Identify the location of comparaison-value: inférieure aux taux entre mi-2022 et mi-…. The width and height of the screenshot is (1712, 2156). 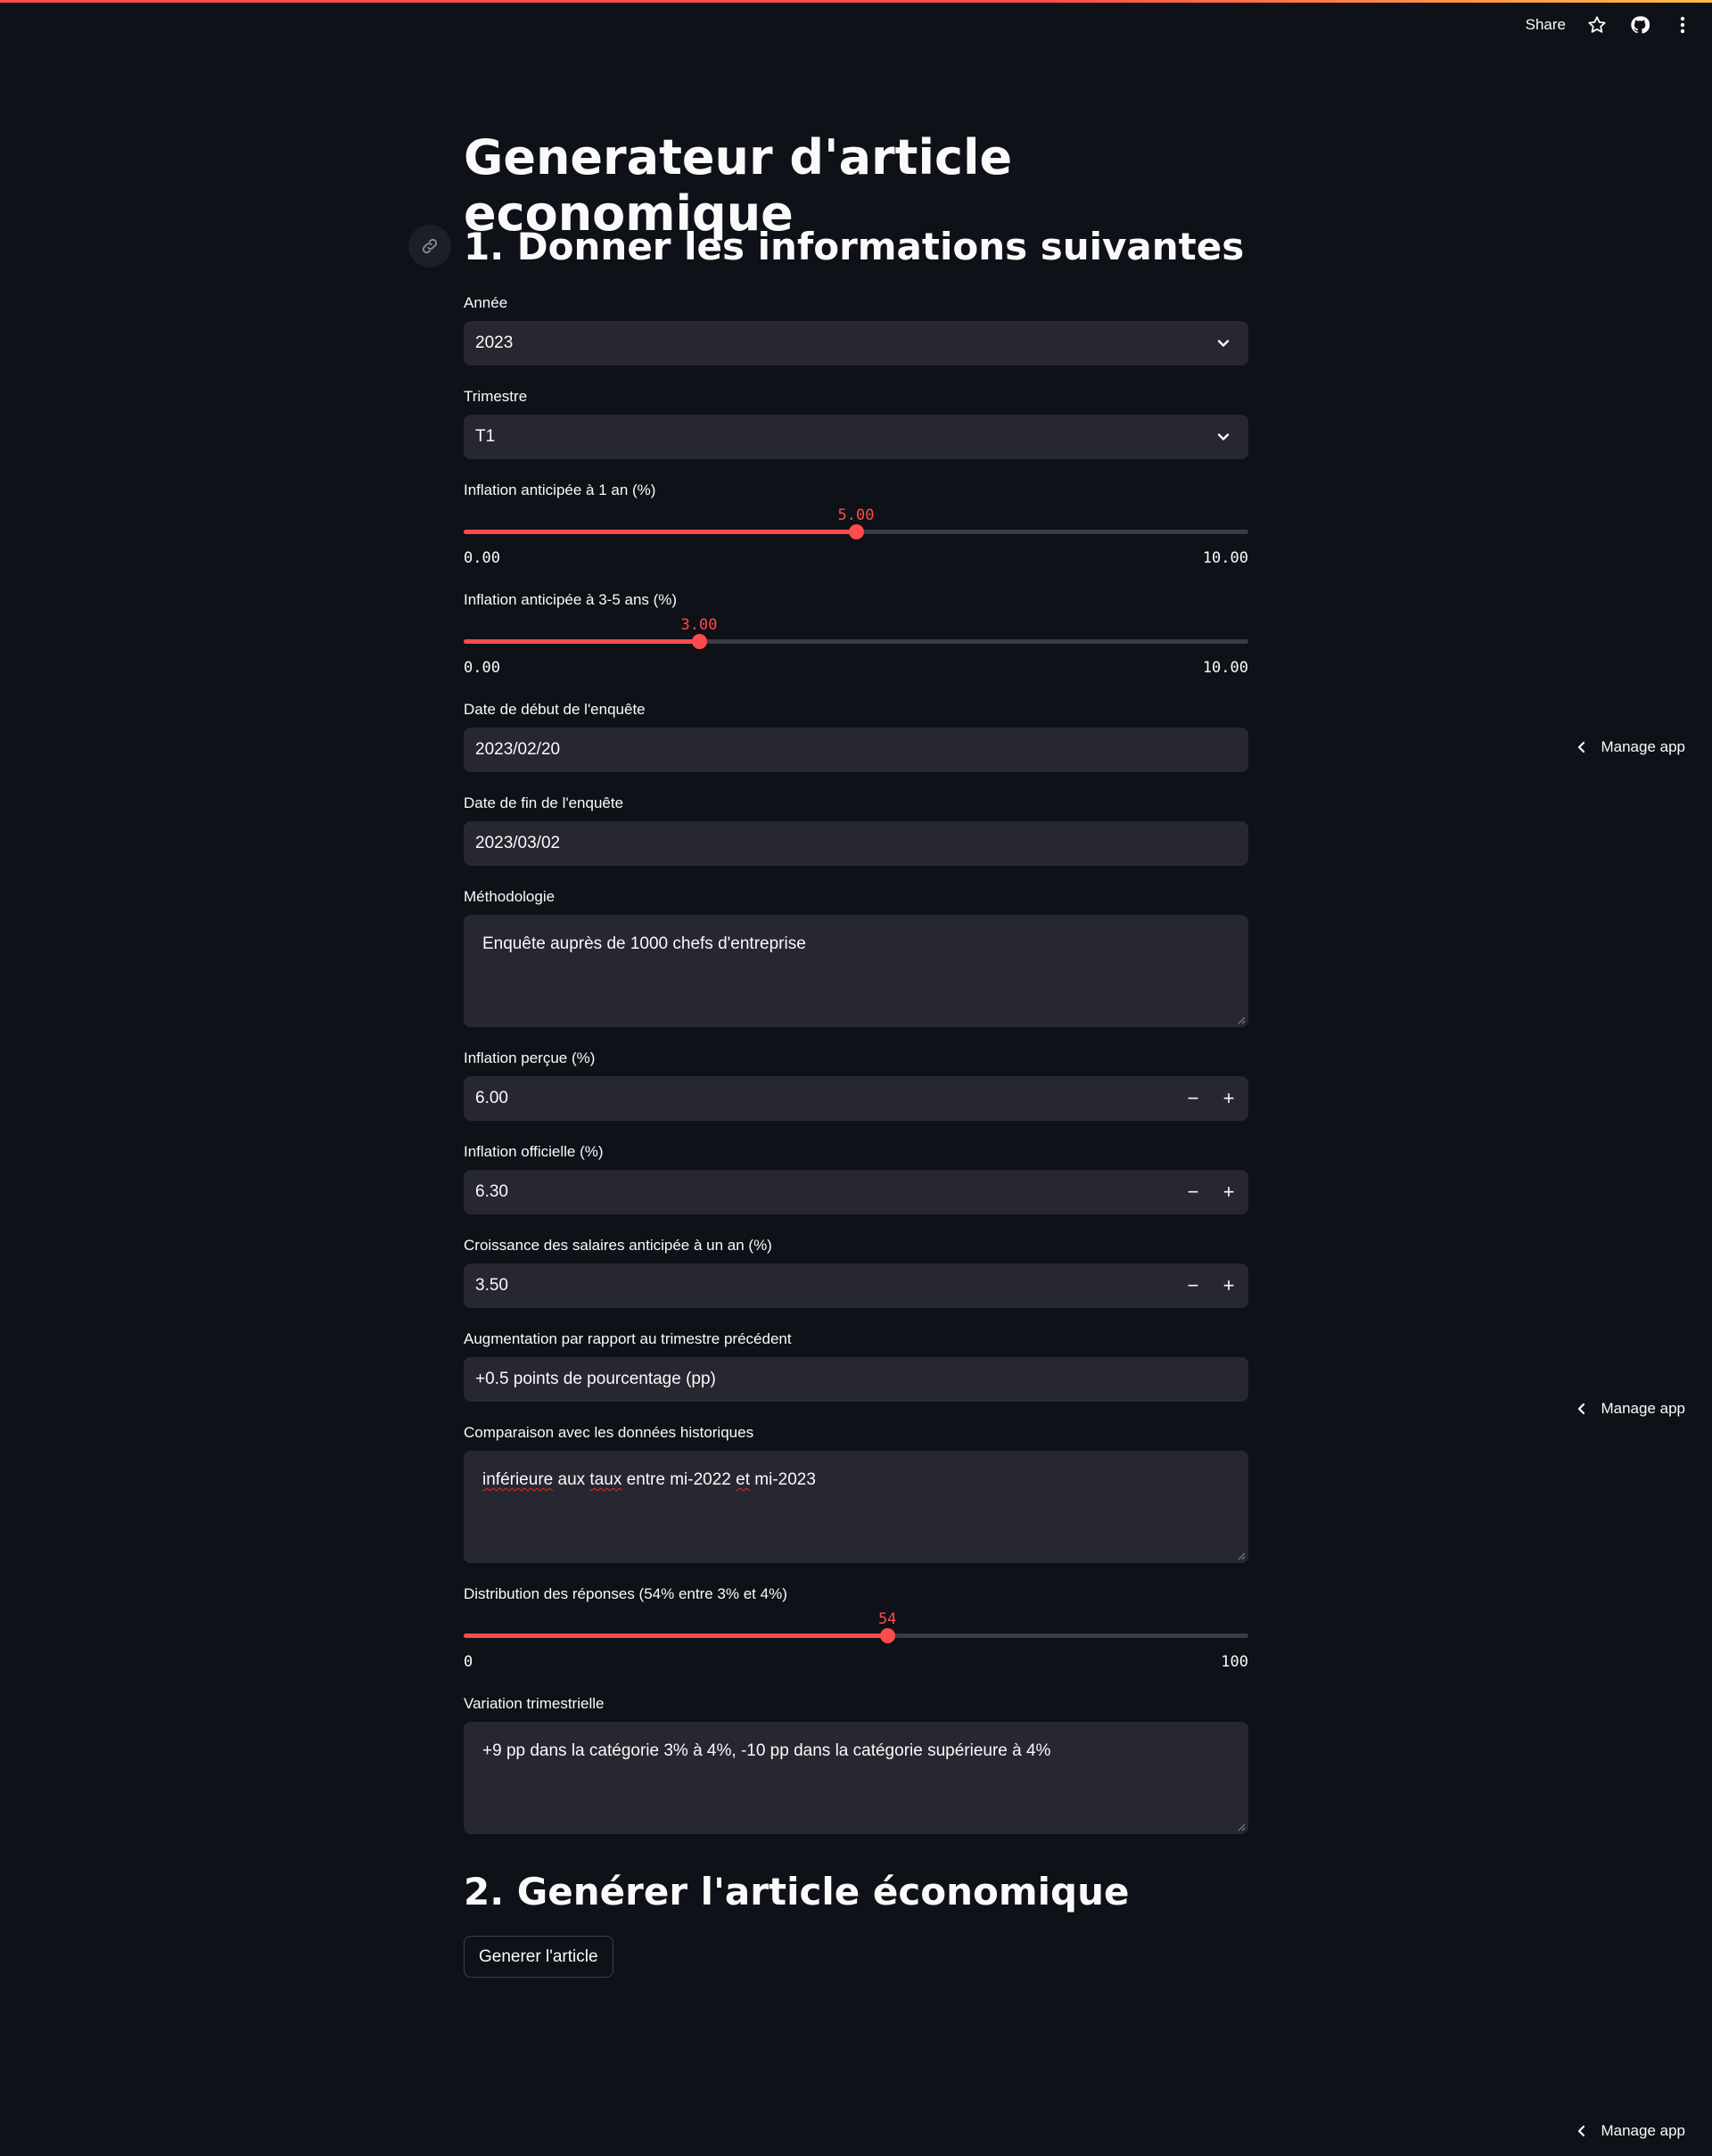
(649, 1480).